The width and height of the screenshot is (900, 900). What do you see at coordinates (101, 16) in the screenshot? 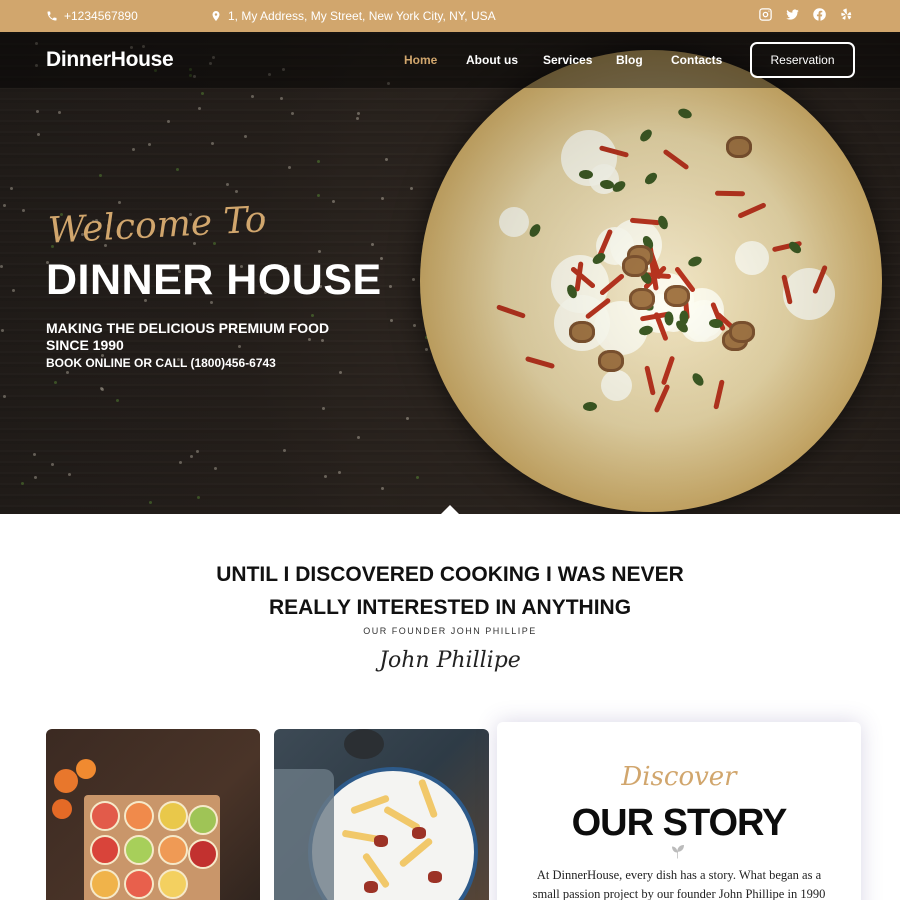
I see `phone-number: +1234567890` at bounding box center [101, 16].